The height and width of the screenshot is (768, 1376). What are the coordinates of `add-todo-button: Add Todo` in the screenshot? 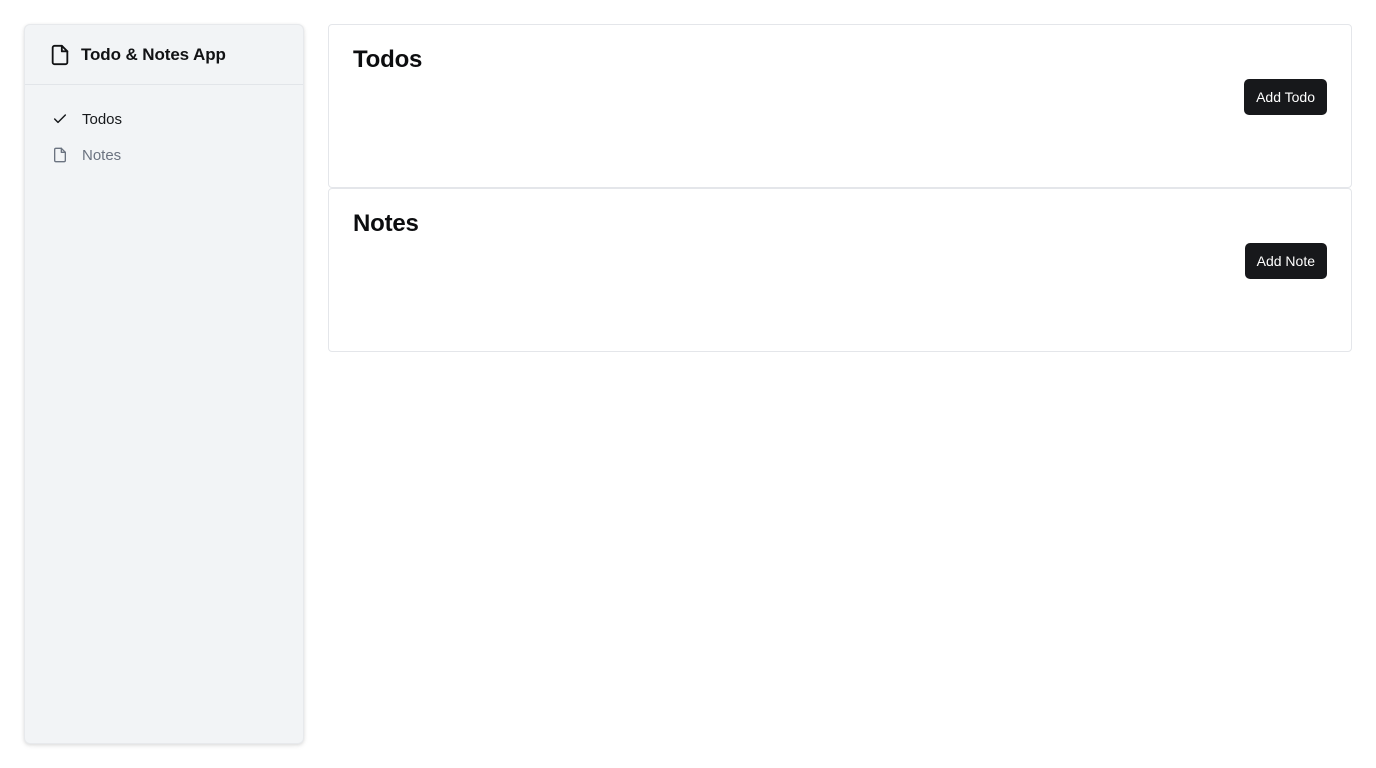 It's located at (1285, 97).